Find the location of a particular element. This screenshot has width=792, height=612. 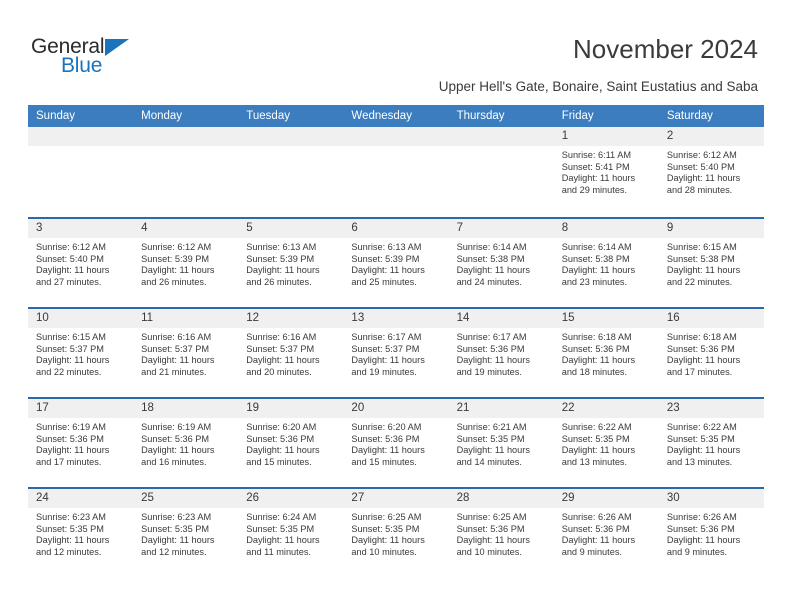

sunset-text: Sunset: 5:41 PM is located at coordinates (595, 166).